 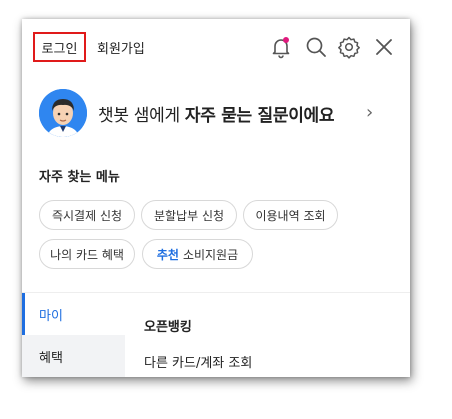 I want to click on chip-instant-payment: 즉시결제 신청, so click(x=87, y=215).